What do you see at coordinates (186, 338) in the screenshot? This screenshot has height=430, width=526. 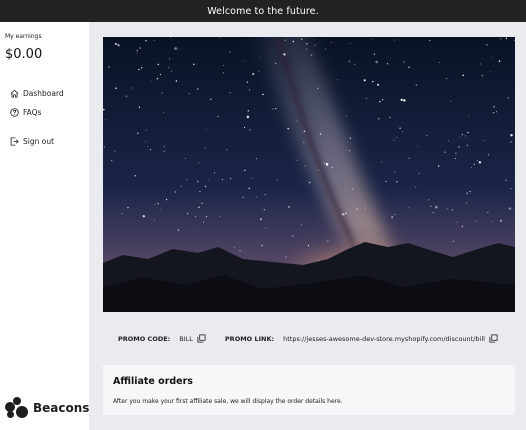 I see `promo-code-value: BILL` at bounding box center [186, 338].